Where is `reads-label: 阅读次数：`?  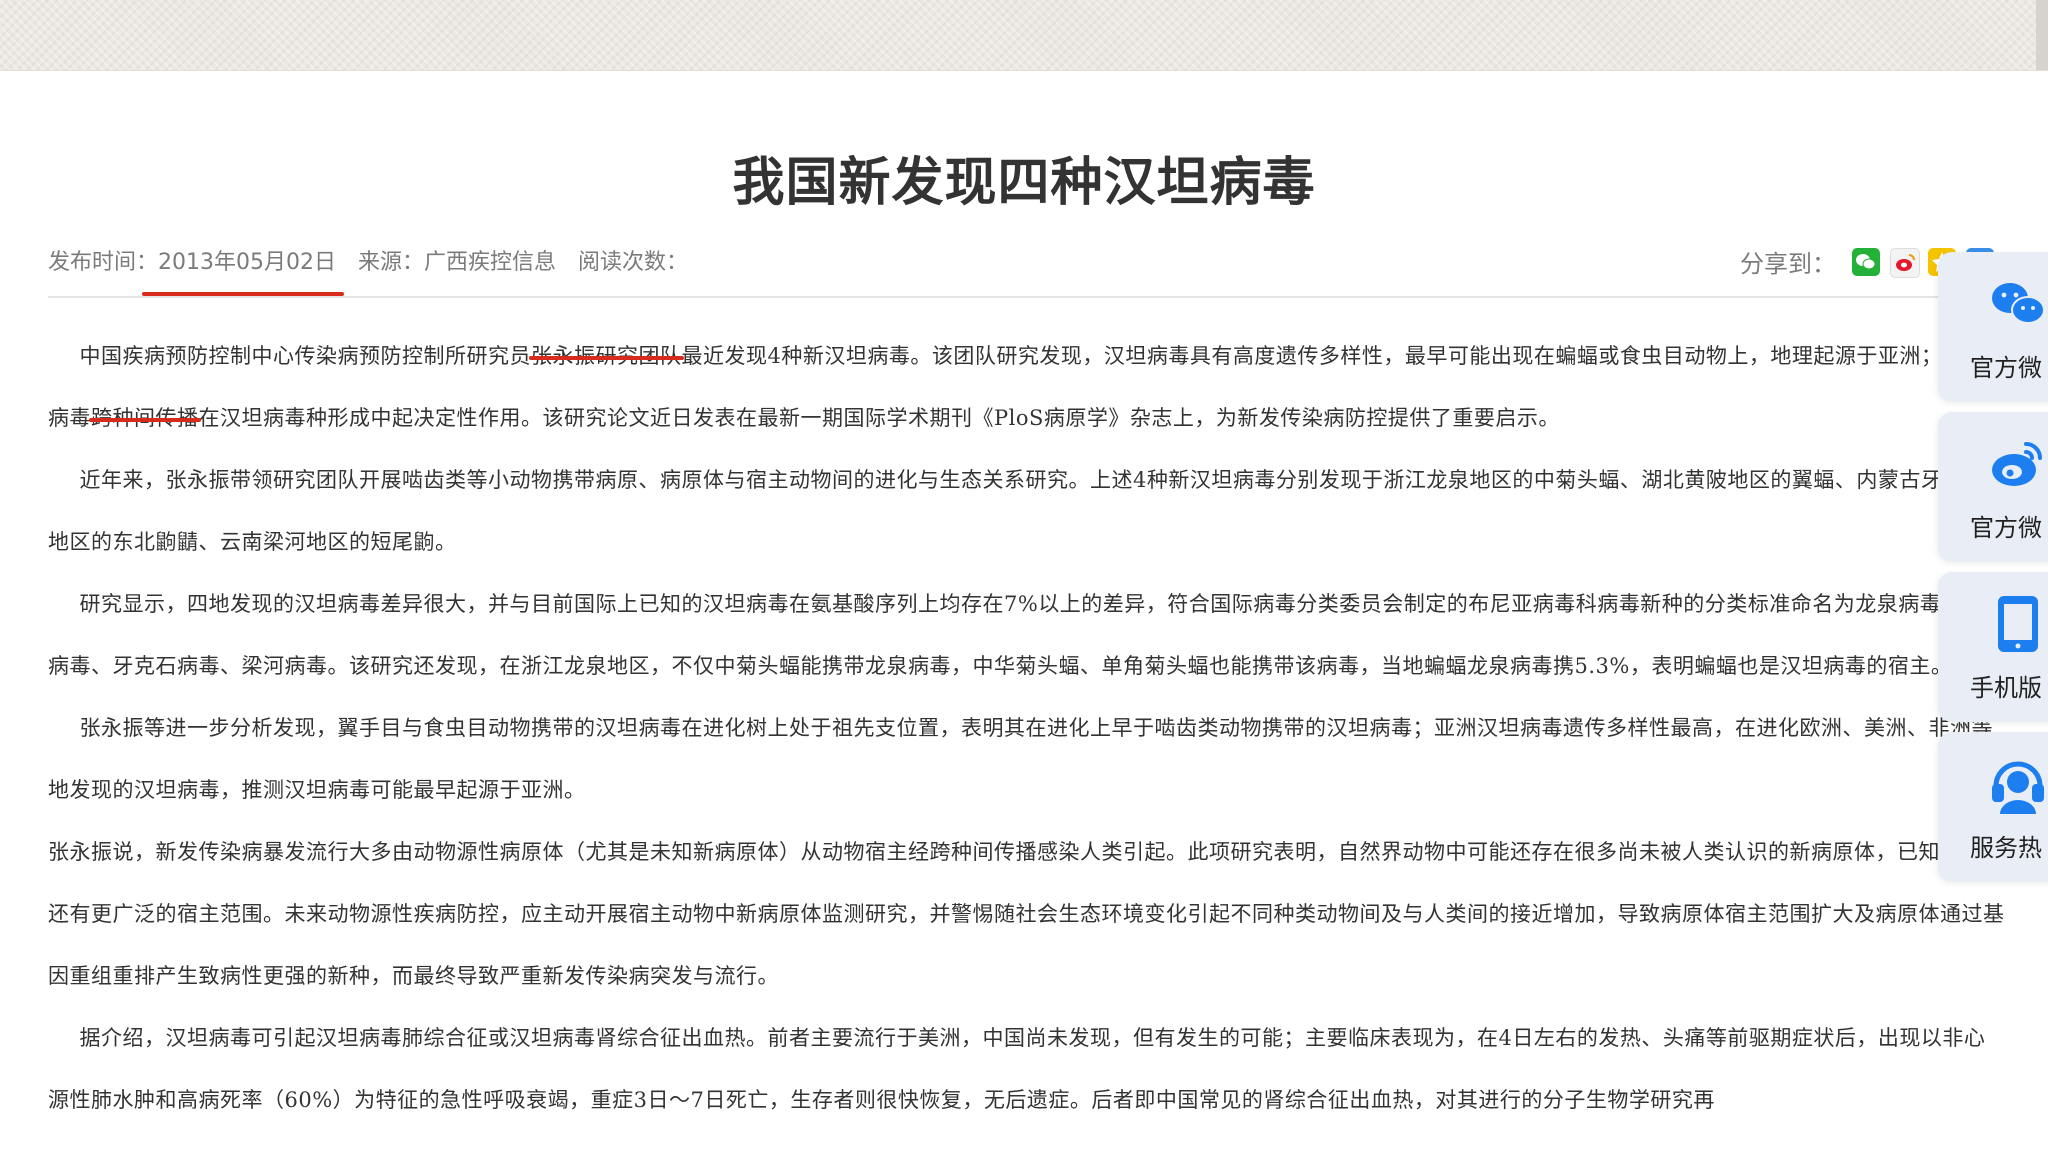 reads-label: 阅读次数： is located at coordinates (633, 262).